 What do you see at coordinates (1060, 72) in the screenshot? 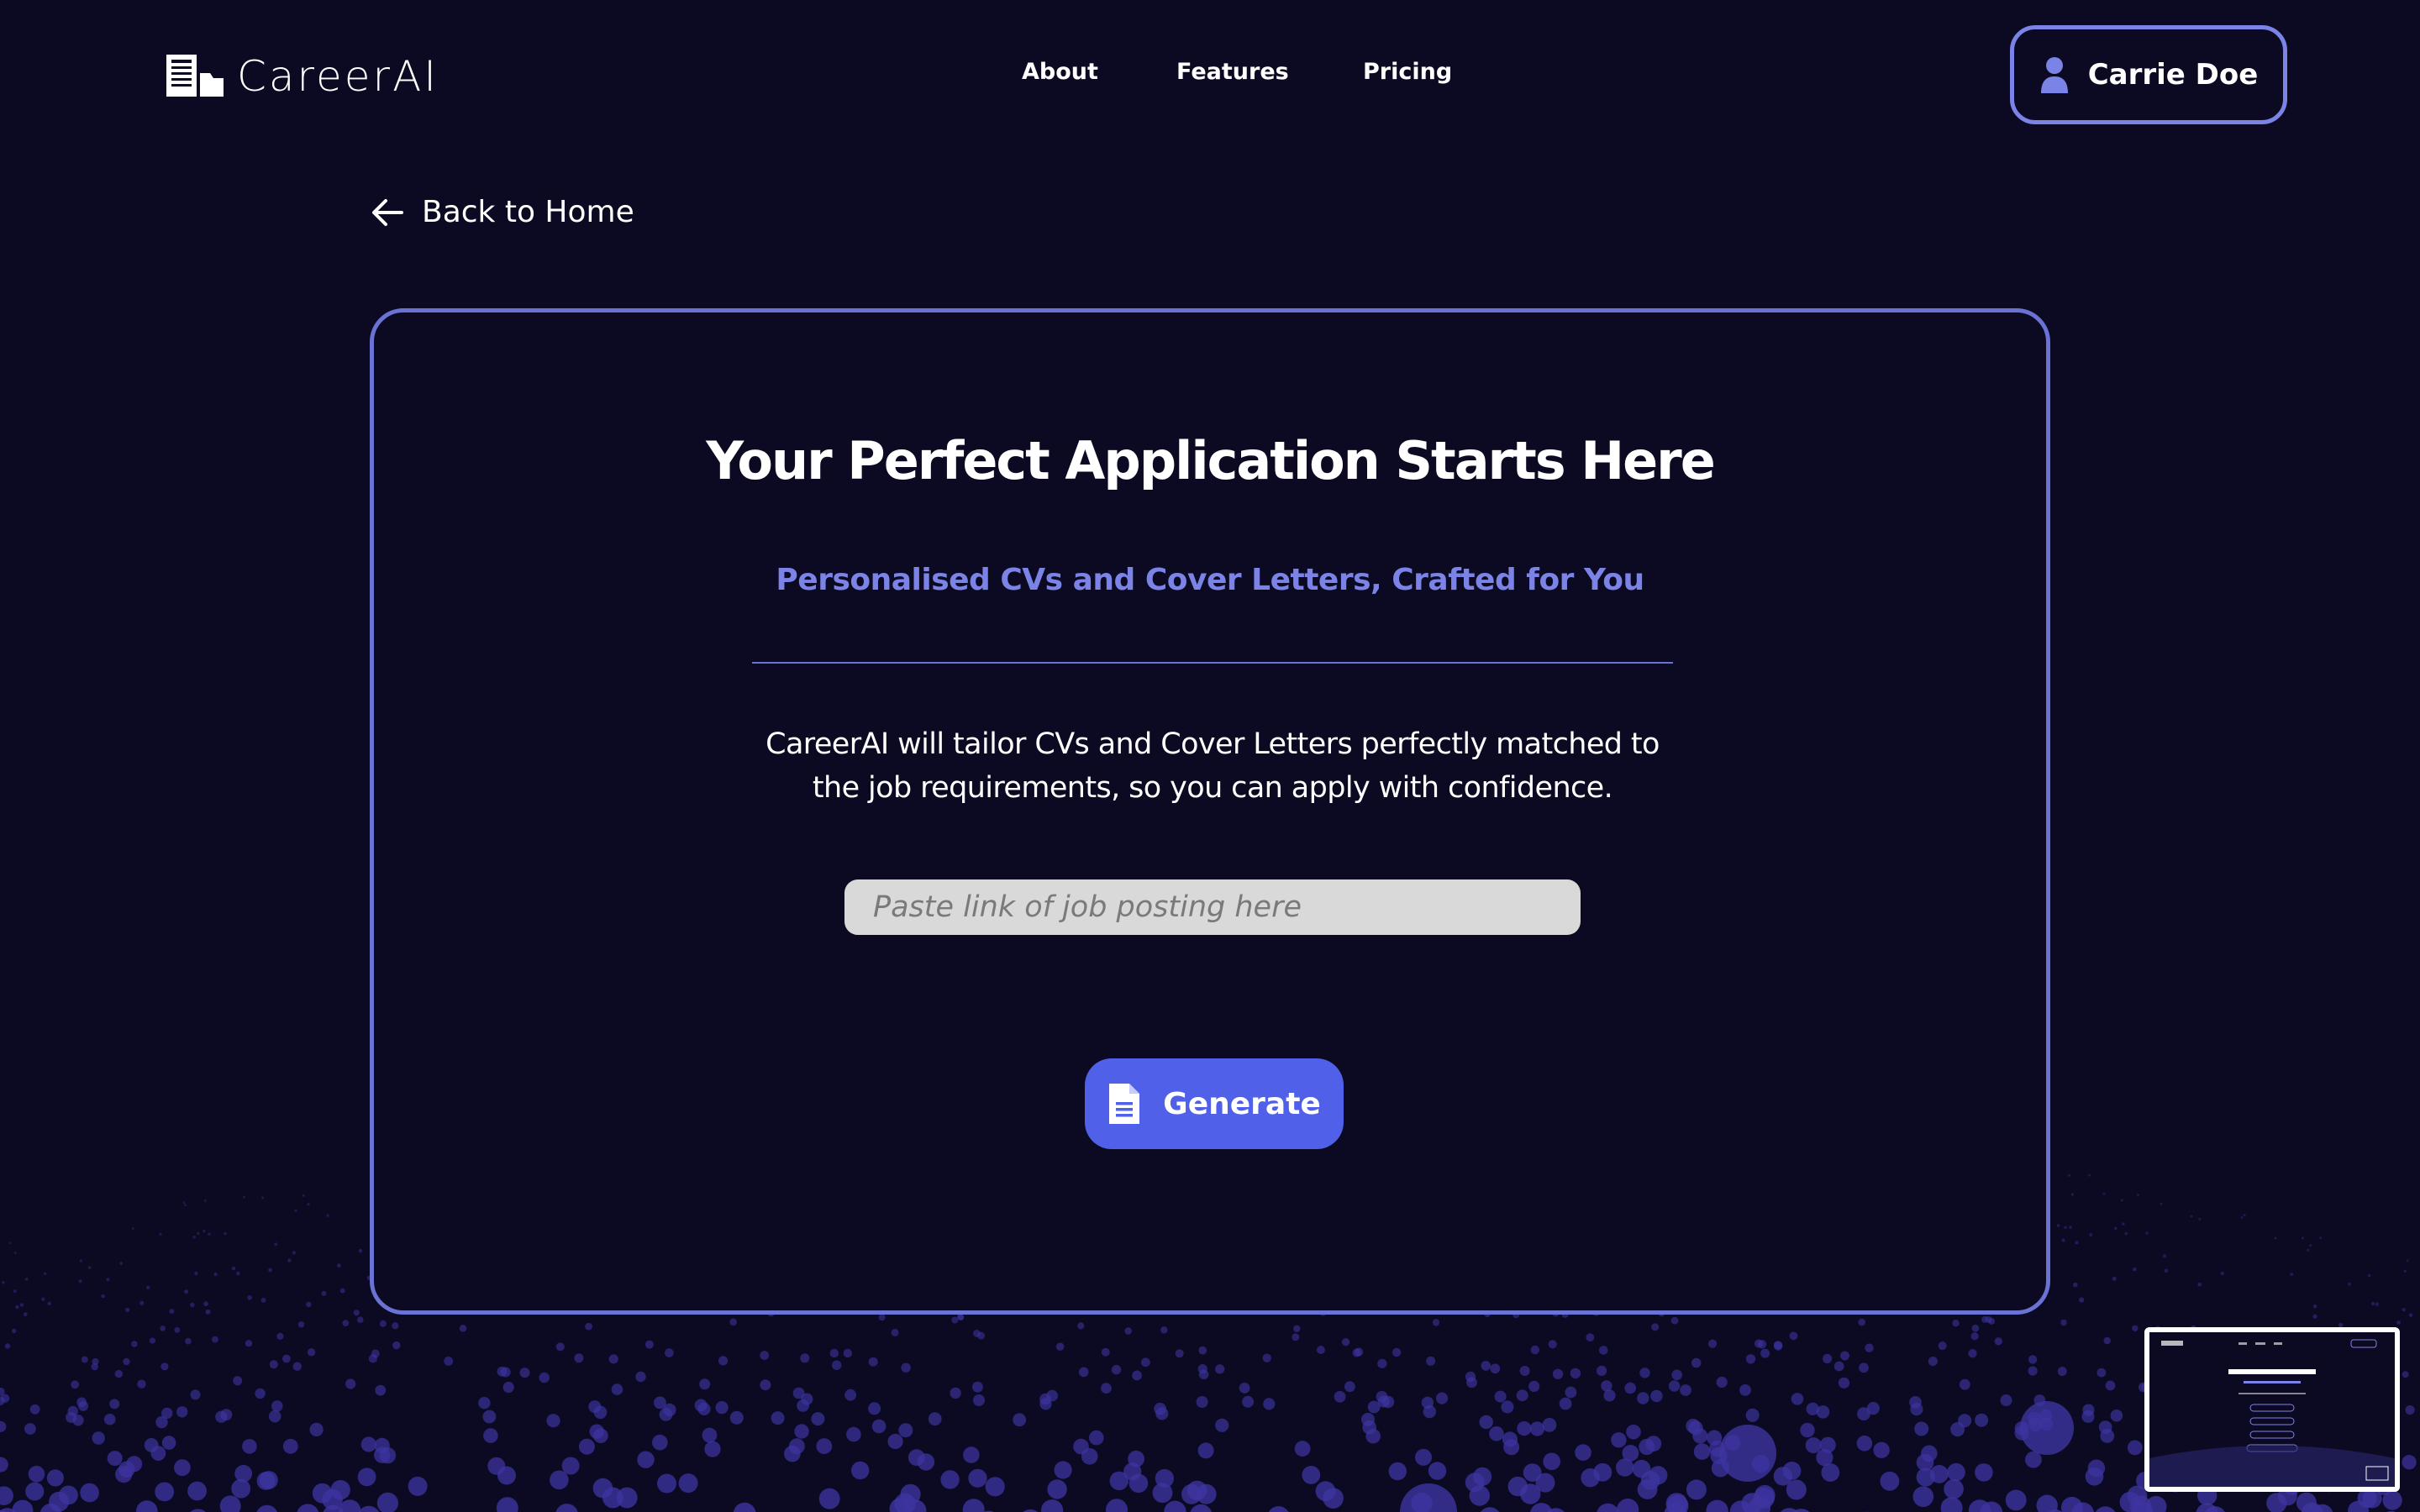
I see `nav-item-about: About` at bounding box center [1060, 72].